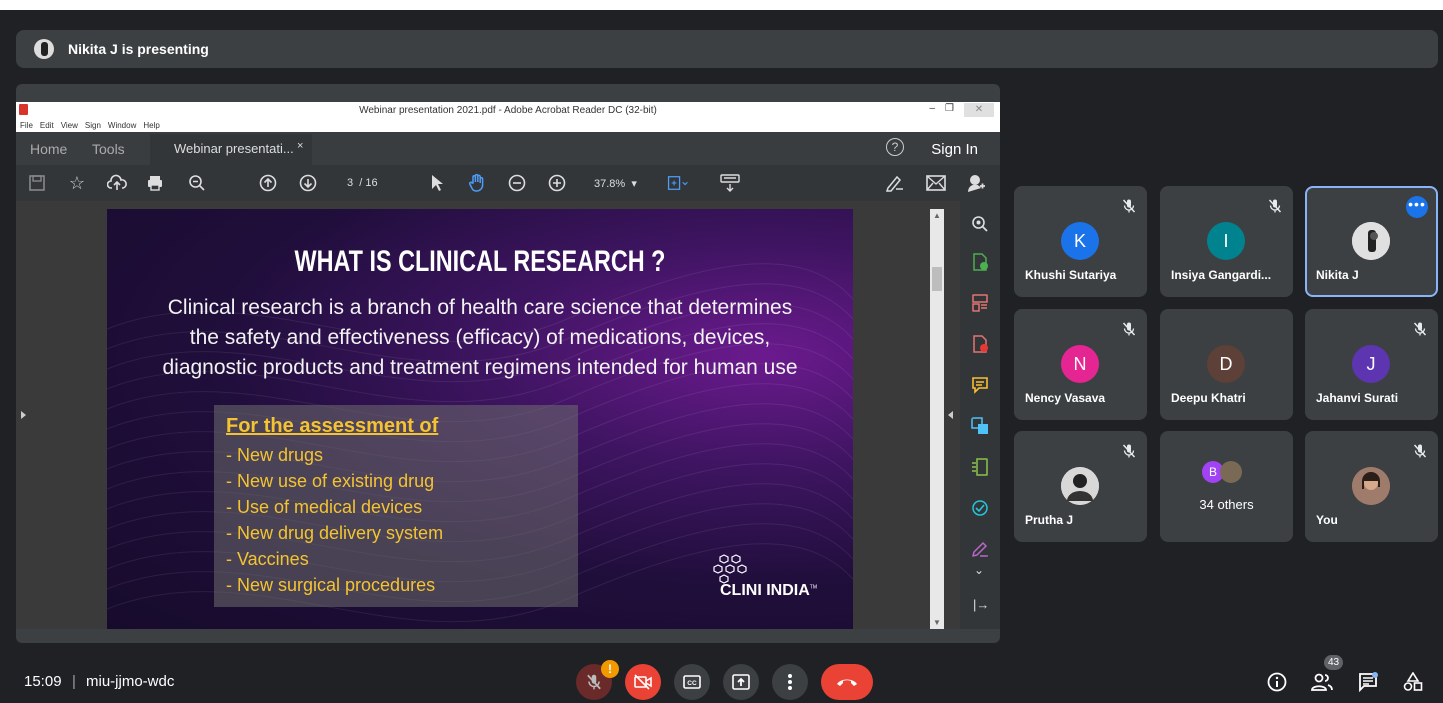 The height and width of the screenshot is (703, 1443). I want to click on menu-sign: Sign, so click(93, 125).